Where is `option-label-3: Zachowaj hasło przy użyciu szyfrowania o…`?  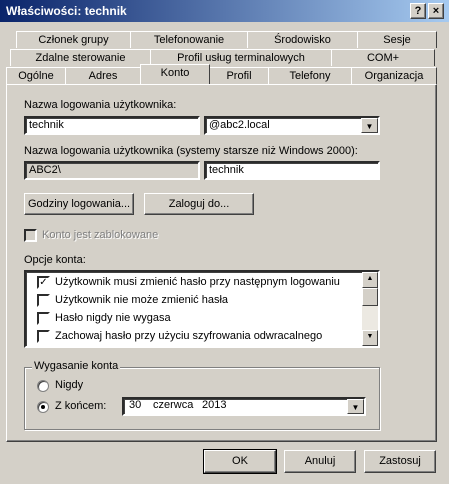 option-label-3: Zachowaj hasło przy użyciu szyfrowania o… is located at coordinates (188, 336).